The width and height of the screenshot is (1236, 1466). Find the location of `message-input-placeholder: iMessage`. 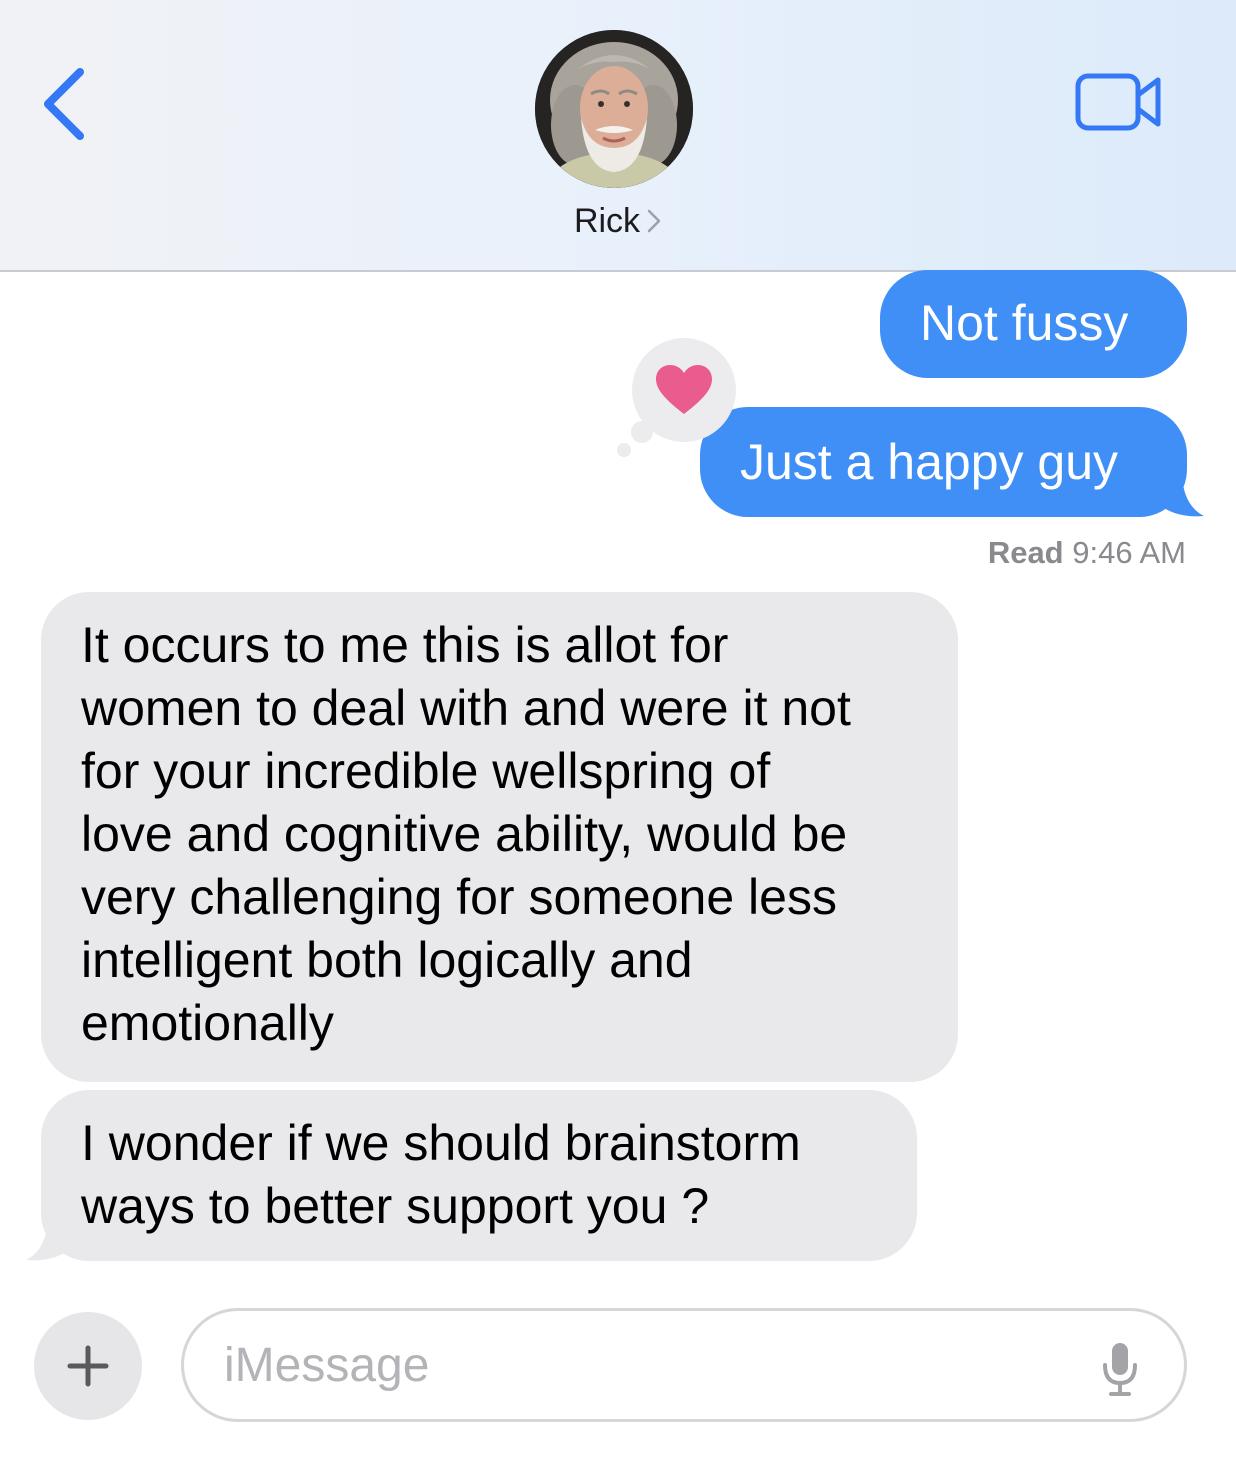

message-input-placeholder: iMessage is located at coordinates (327, 1365).